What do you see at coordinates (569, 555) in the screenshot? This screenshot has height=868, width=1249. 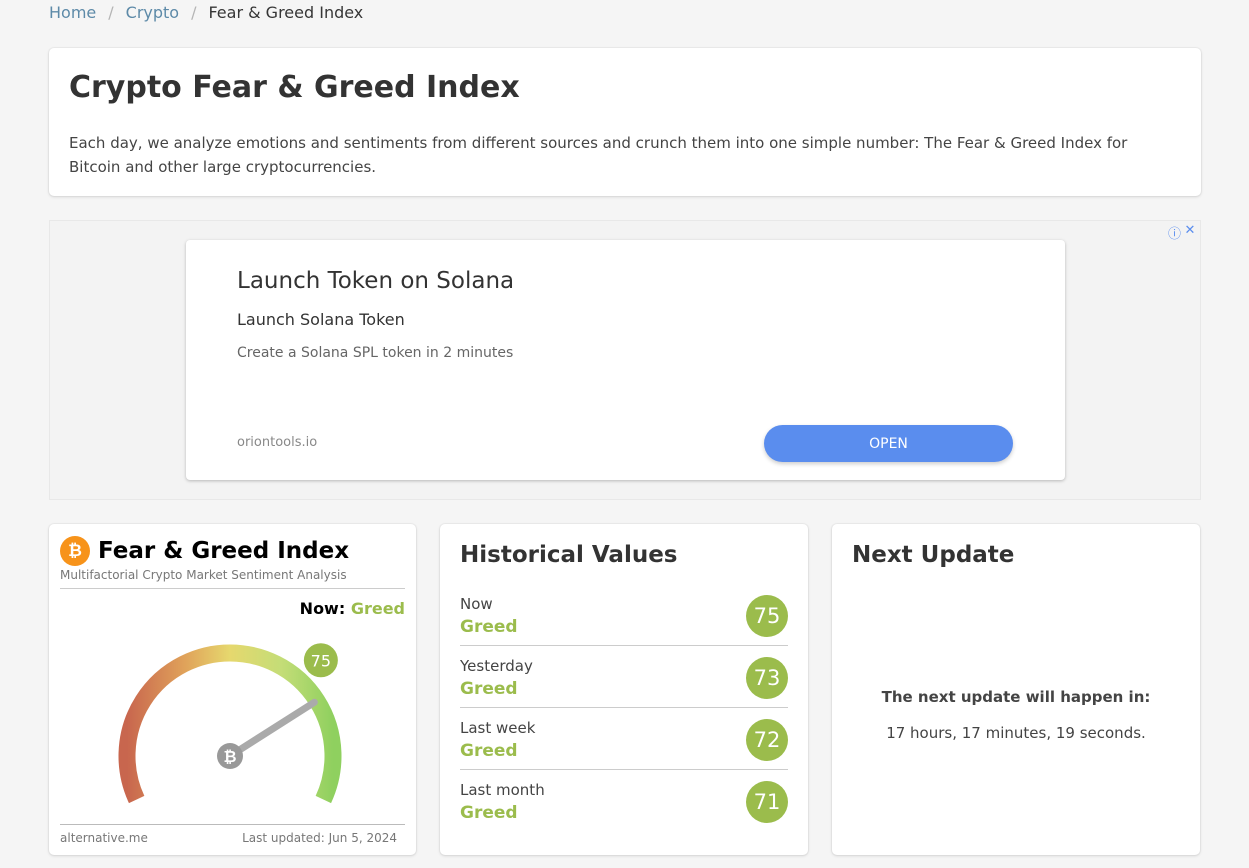 I see `historical-title: Historical Values` at bounding box center [569, 555].